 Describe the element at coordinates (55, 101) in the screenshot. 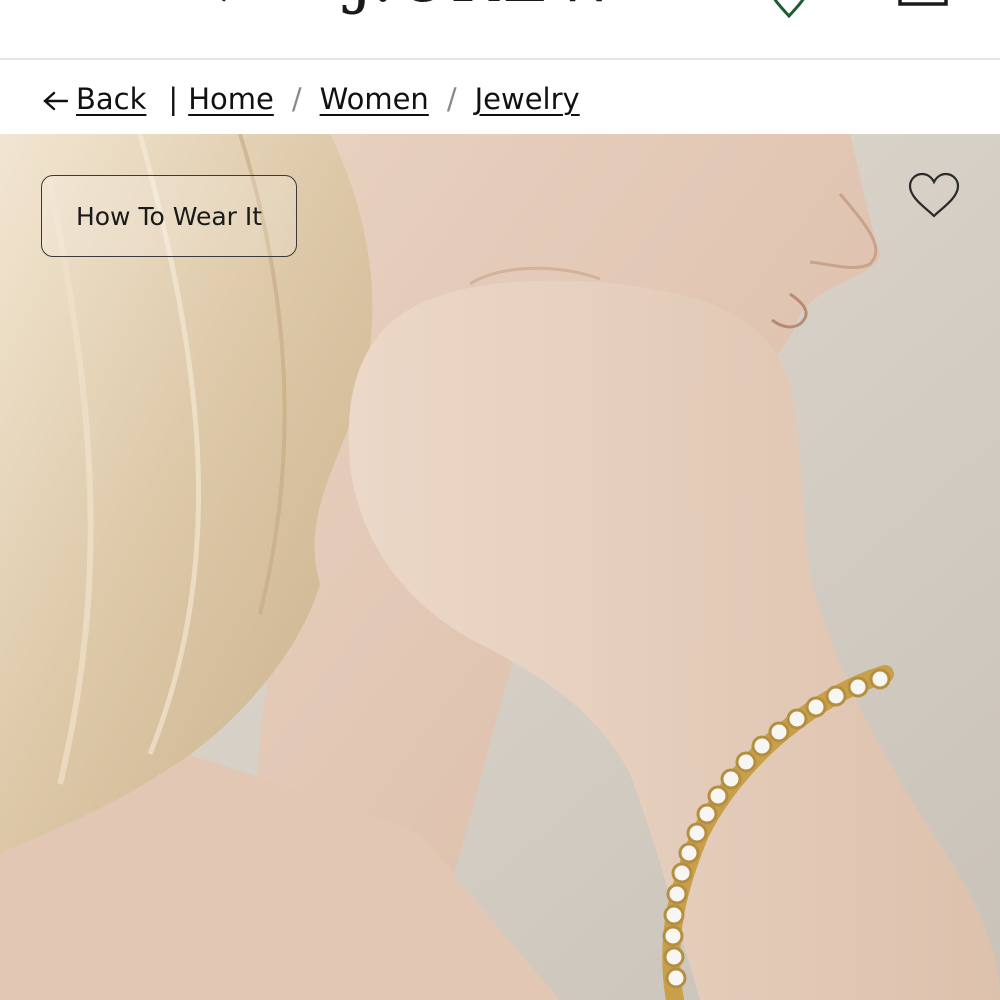

I see `arrow-left-icon` at that location.